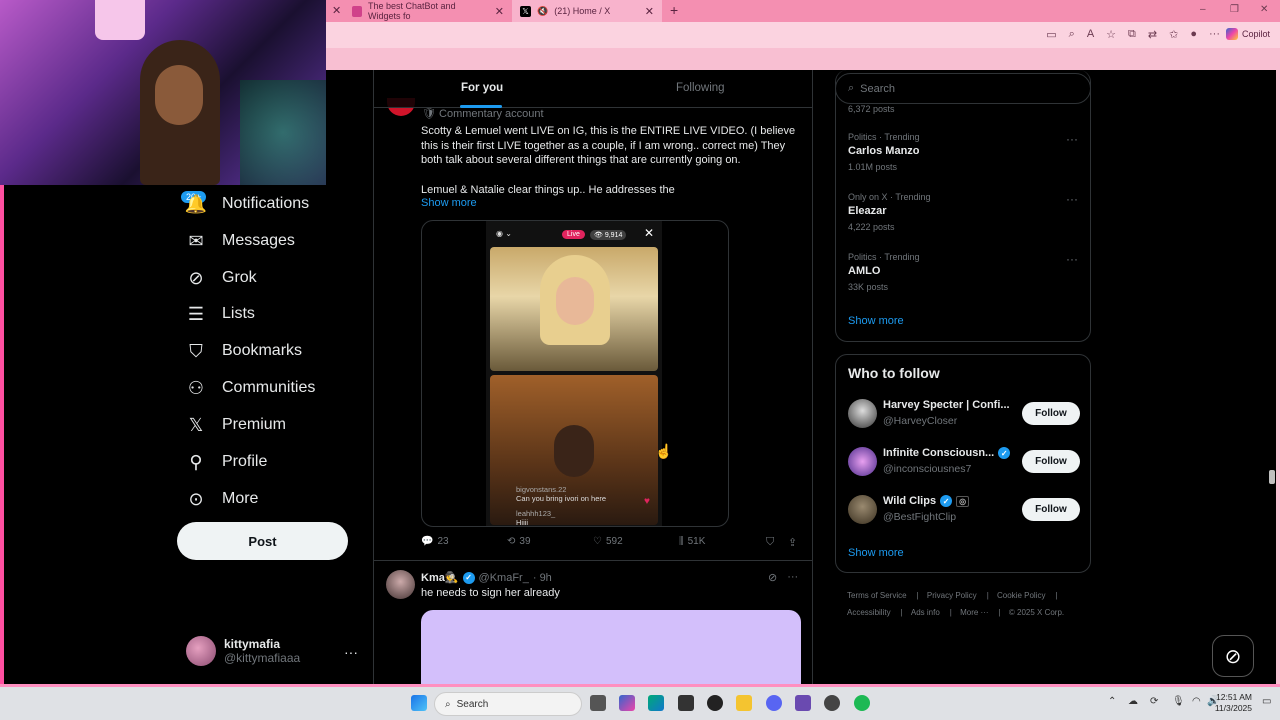 Image resolution: width=1280 pixels, height=720 pixels. What do you see at coordinates (240, 241) in the screenshot?
I see `nav-messages: ✉ Messages` at bounding box center [240, 241].